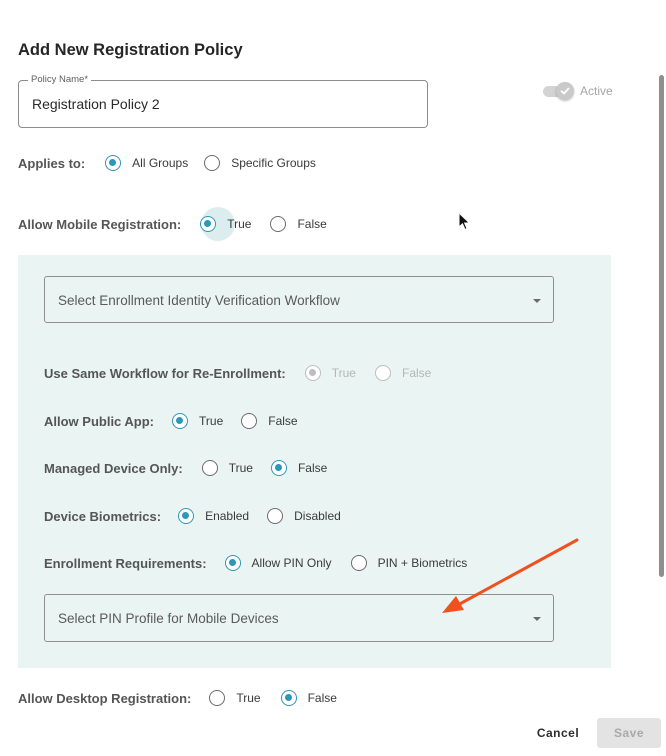 The width and height of the screenshot is (666, 756). Describe the element at coordinates (100, 224) in the screenshot. I see `allow-mobile-label: Allow Mobile Registration:` at that location.